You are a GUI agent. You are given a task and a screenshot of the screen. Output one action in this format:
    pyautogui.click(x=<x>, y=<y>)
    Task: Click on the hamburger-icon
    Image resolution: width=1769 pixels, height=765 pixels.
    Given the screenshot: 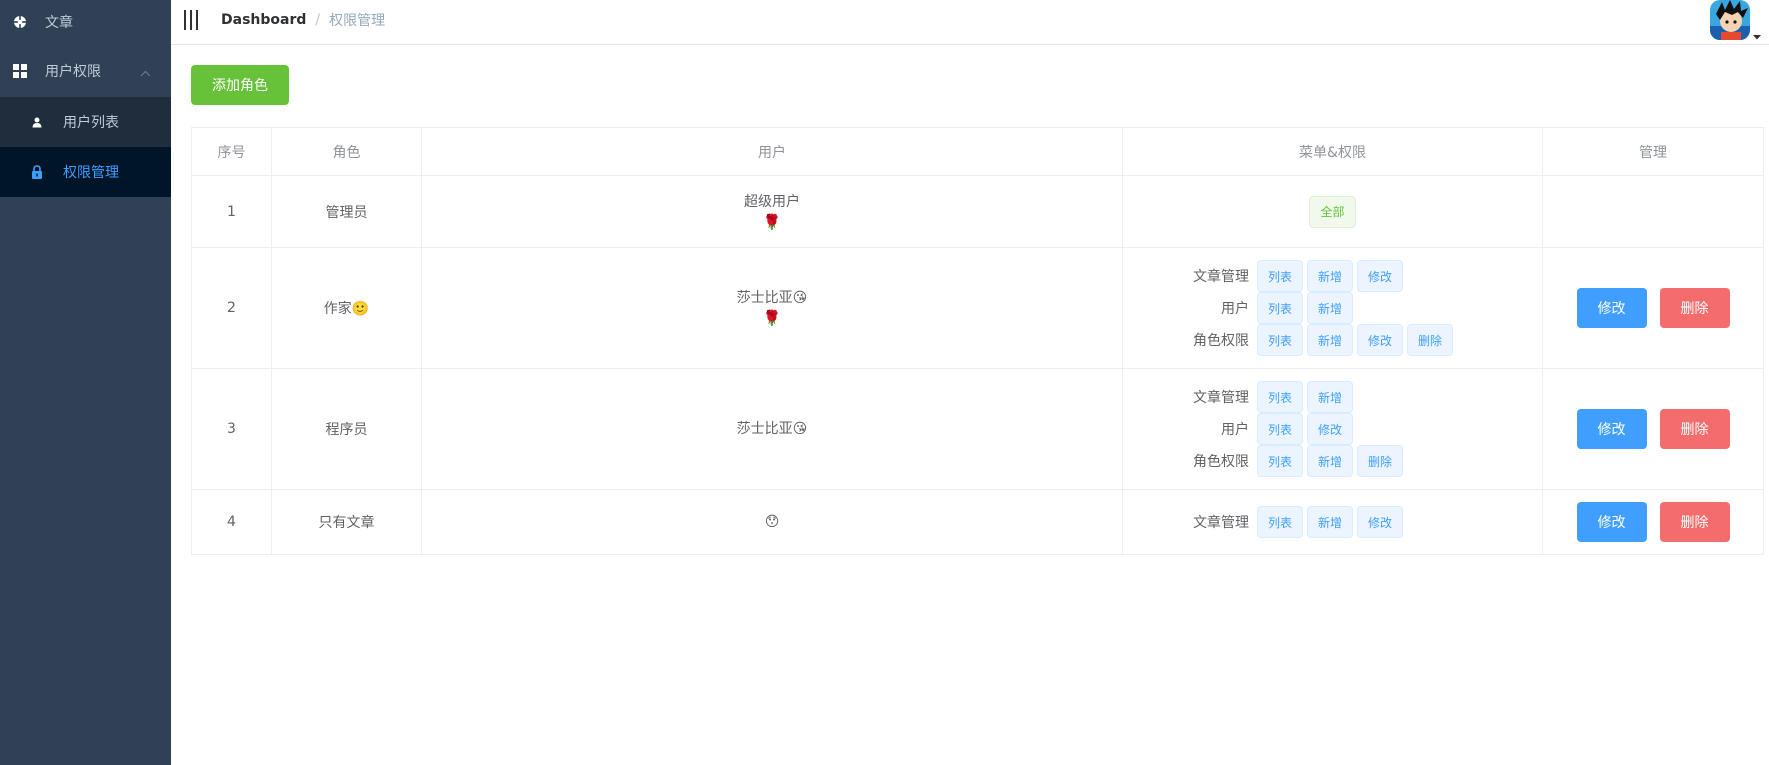 What is the action you would take?
    pyautogui.click(x=193, y=20)
    